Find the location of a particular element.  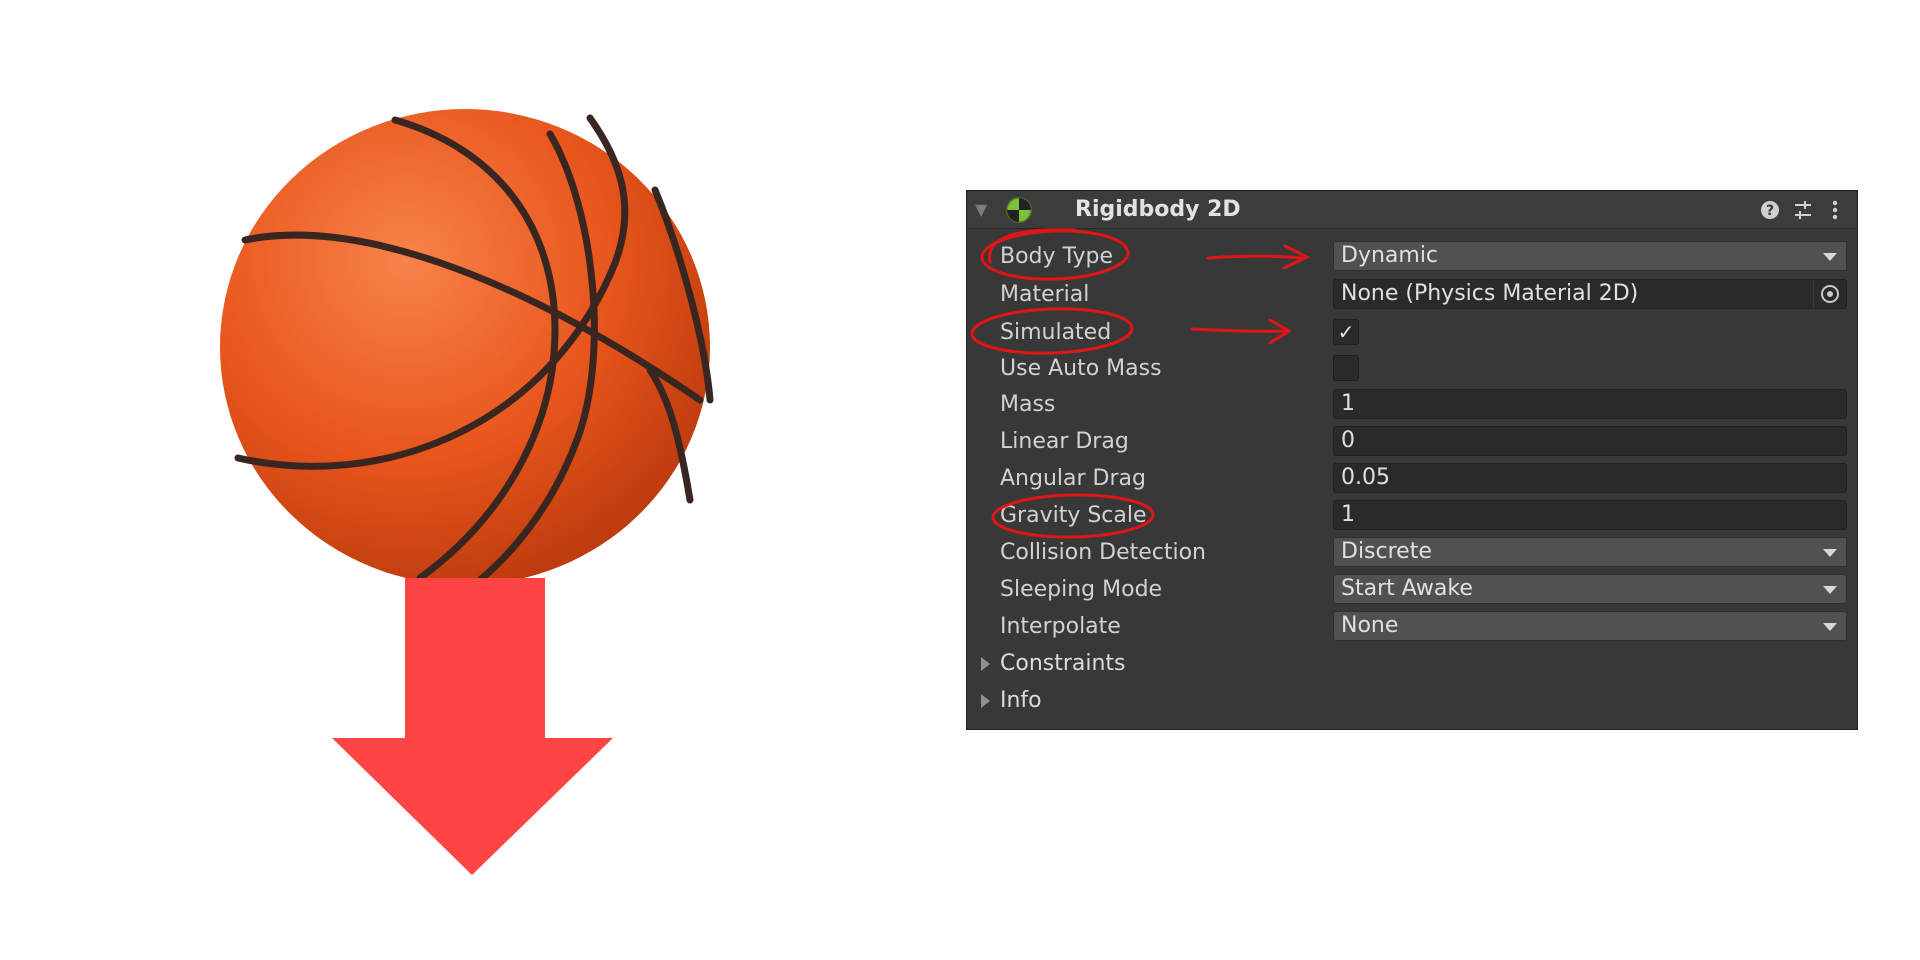

object-picker-button is located at coordinates (1829, 294).